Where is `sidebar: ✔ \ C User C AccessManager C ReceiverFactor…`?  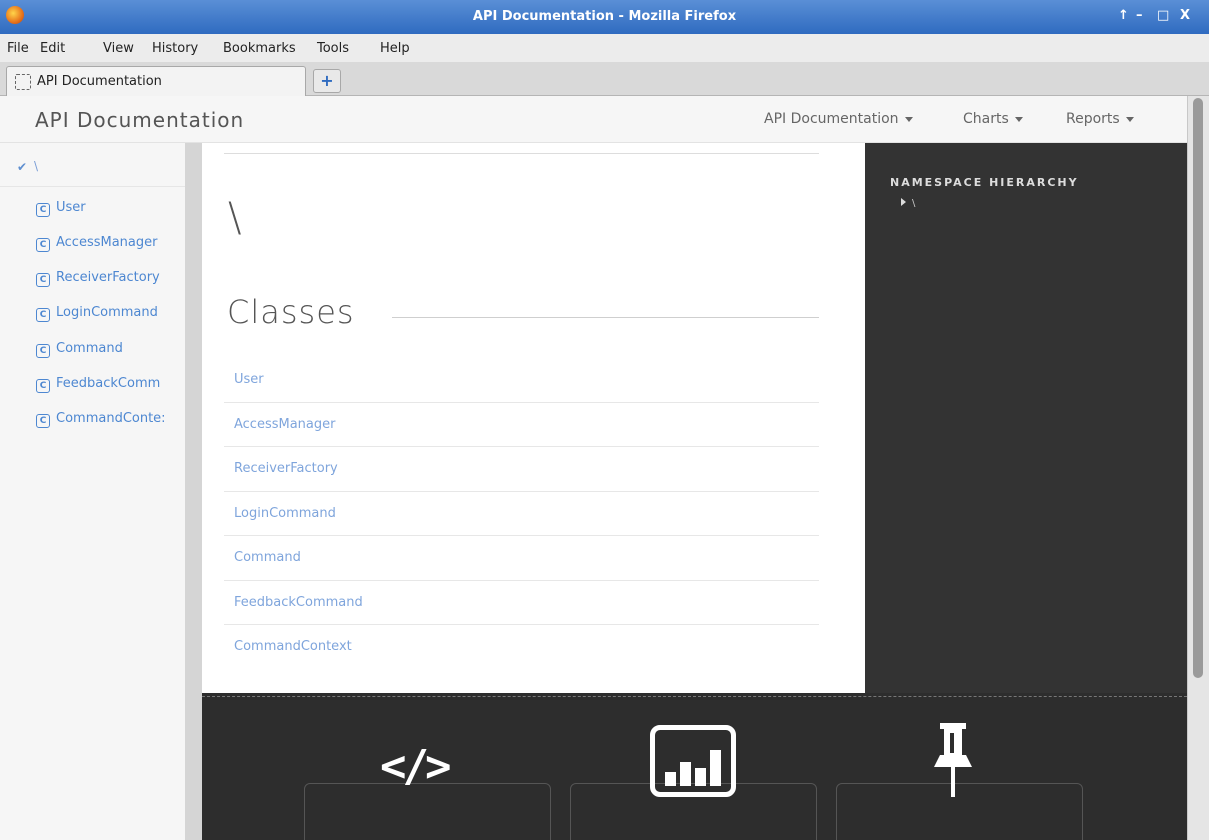 sidebar: ✔ \ C User C AccessManager C ReceiverFactor… is located at coordinates (92, 491).